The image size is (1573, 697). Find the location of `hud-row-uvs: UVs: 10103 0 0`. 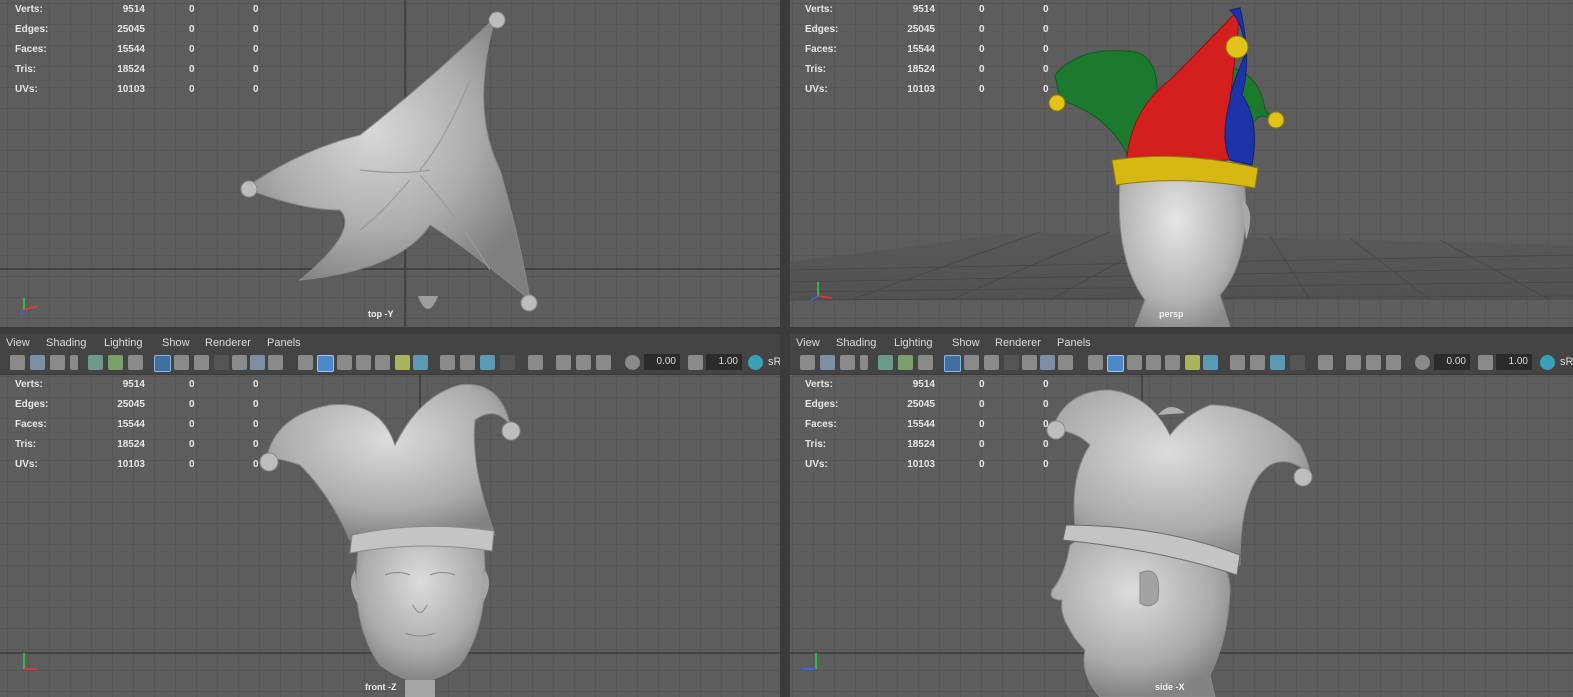

hud-row-uvs: UVs: 10103 0 0 is located at coordinates (137, 89).